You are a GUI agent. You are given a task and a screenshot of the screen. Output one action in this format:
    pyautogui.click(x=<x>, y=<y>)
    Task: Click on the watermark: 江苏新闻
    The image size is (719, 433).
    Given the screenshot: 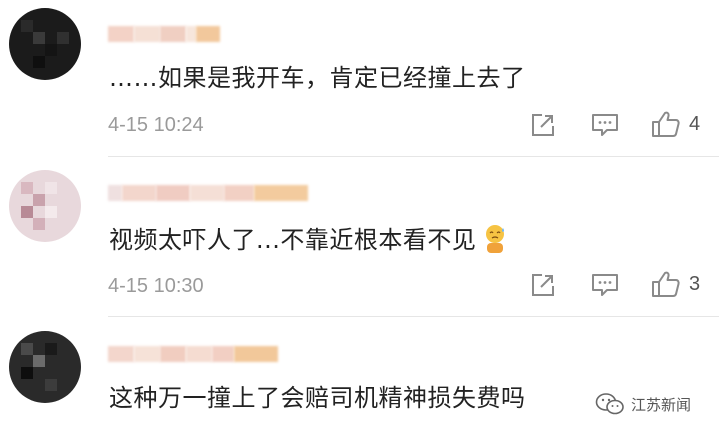 What is the action you would take?
    pyautogui.click(x=643, y=404)
    